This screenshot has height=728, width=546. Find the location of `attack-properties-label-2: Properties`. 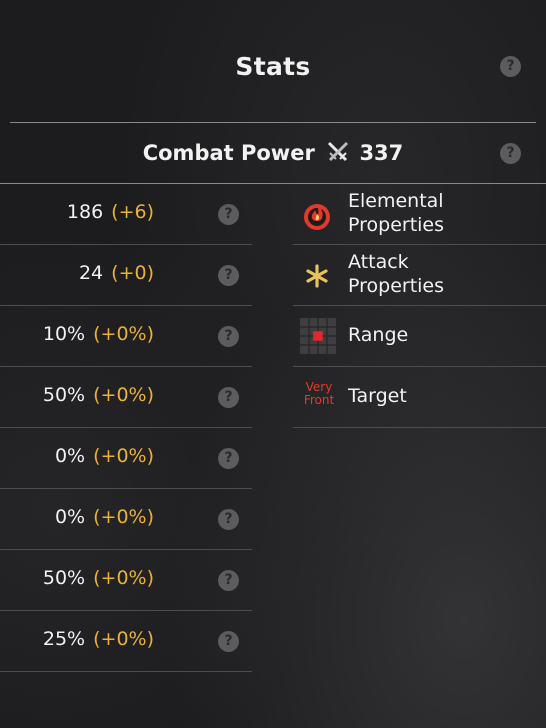

attack-properties-label-2: Properties is located at coordinates (396, 286).